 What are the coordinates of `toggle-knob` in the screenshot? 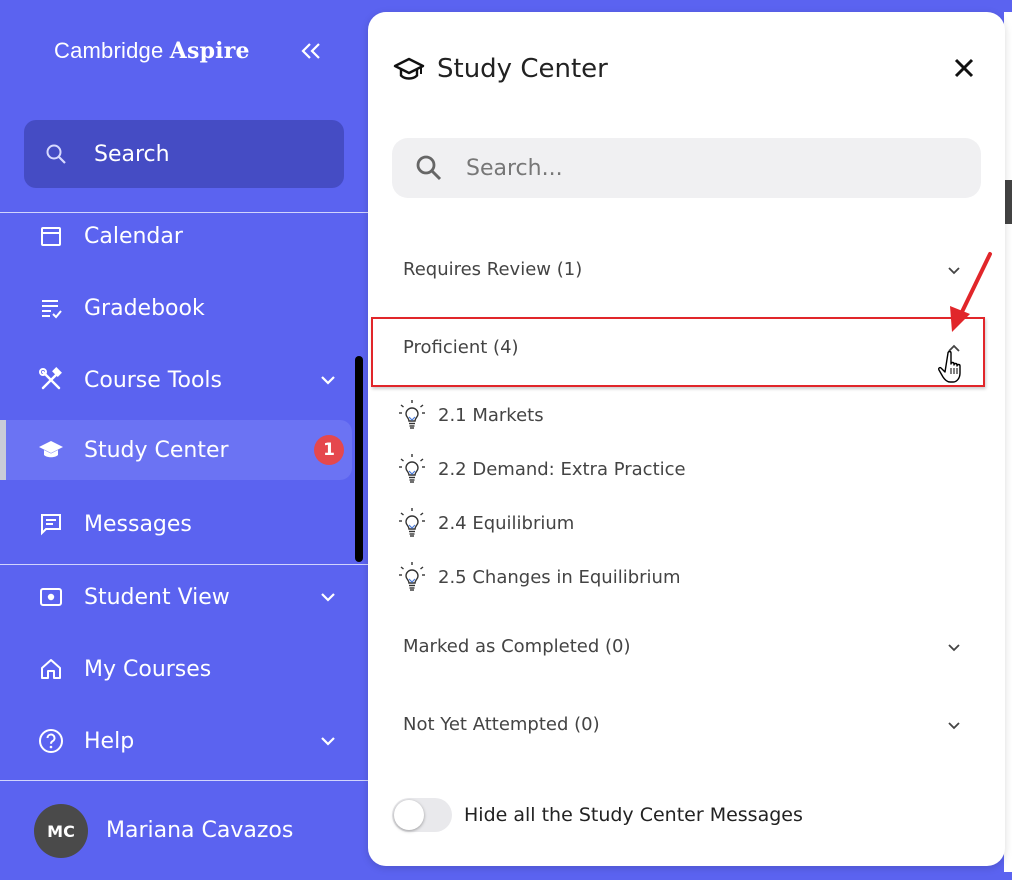 It's located at (409, 815).